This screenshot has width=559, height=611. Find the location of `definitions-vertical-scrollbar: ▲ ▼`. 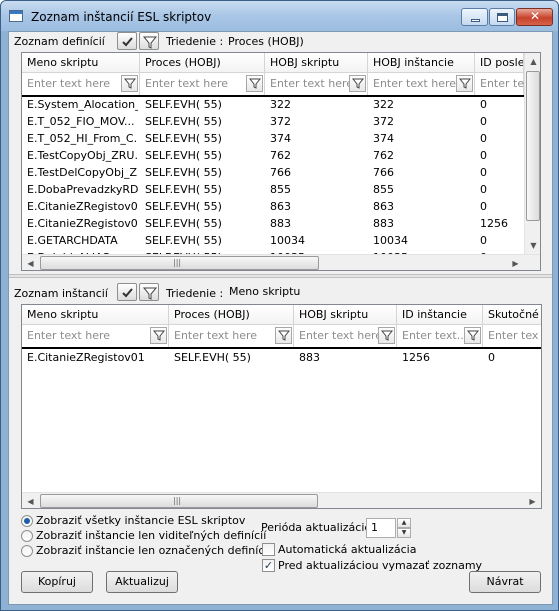

definitions-vertical-scrollbar: ▲ ▼ is located at coordinates (532, 153).